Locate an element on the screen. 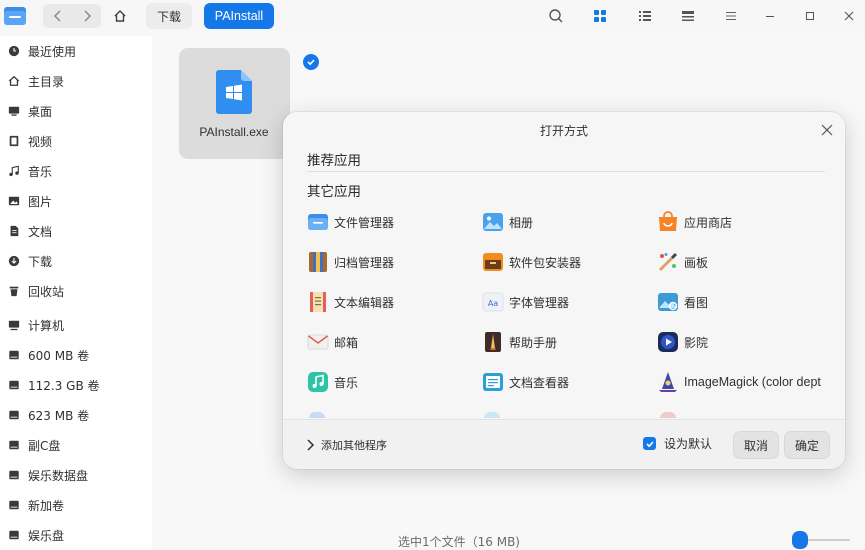 Image resolution: width=865 pixels, height=550 pixels. forward-button is located at coordinates (86, 16).